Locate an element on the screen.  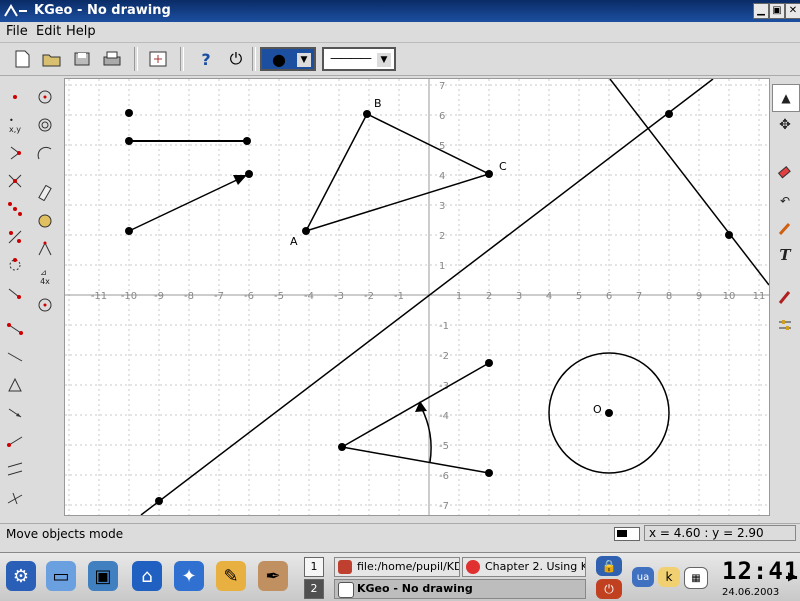
open-folder-icon is located at coordinates (52, 59).